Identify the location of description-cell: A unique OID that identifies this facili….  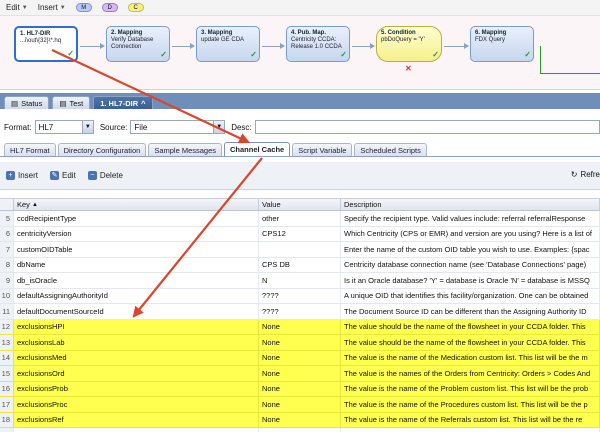
(470, 295).